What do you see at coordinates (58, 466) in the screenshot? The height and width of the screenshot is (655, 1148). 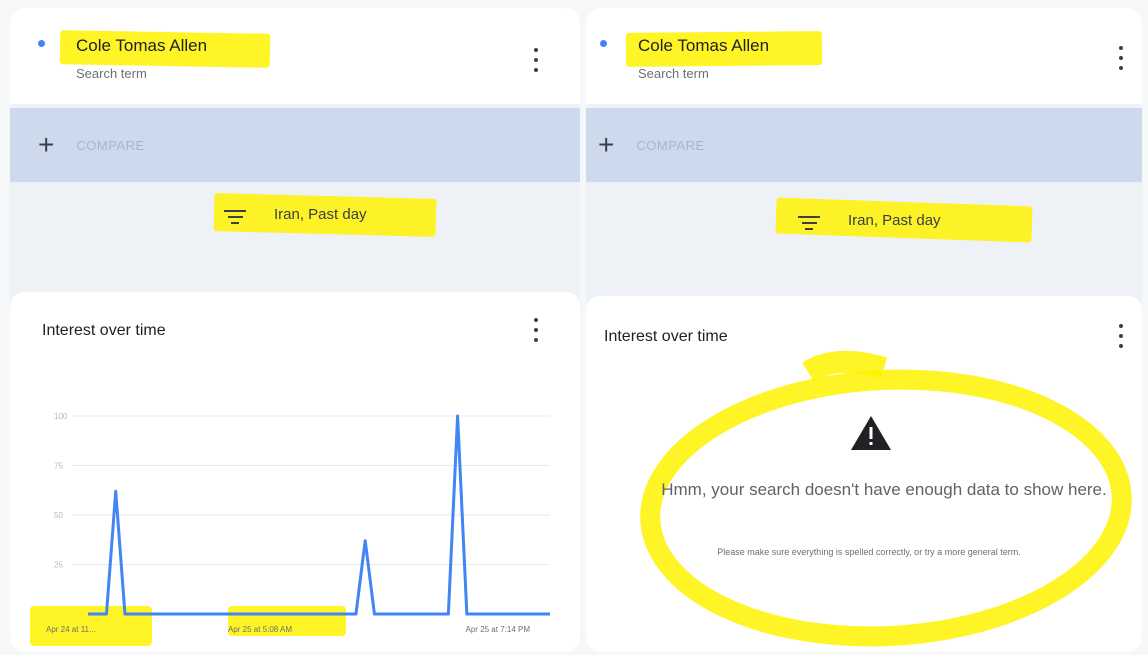 I see `y-tick-label: 75` at bounding box center [58, 466].